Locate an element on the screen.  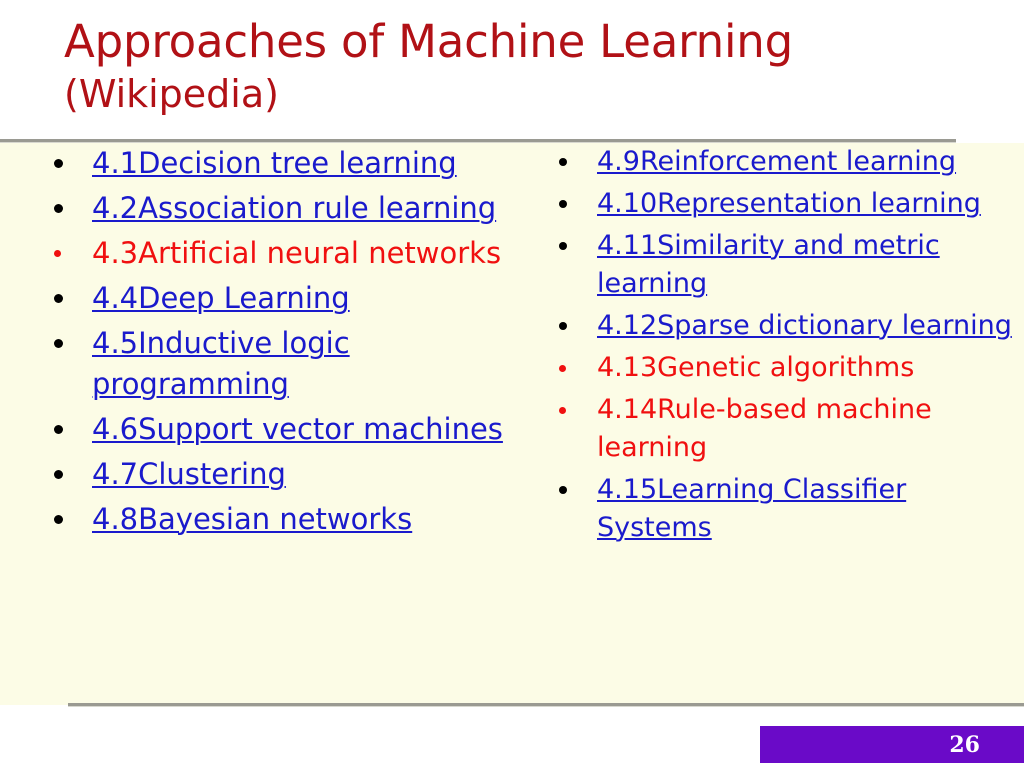
slide-number: 26 is located at coordinates (964, 745).